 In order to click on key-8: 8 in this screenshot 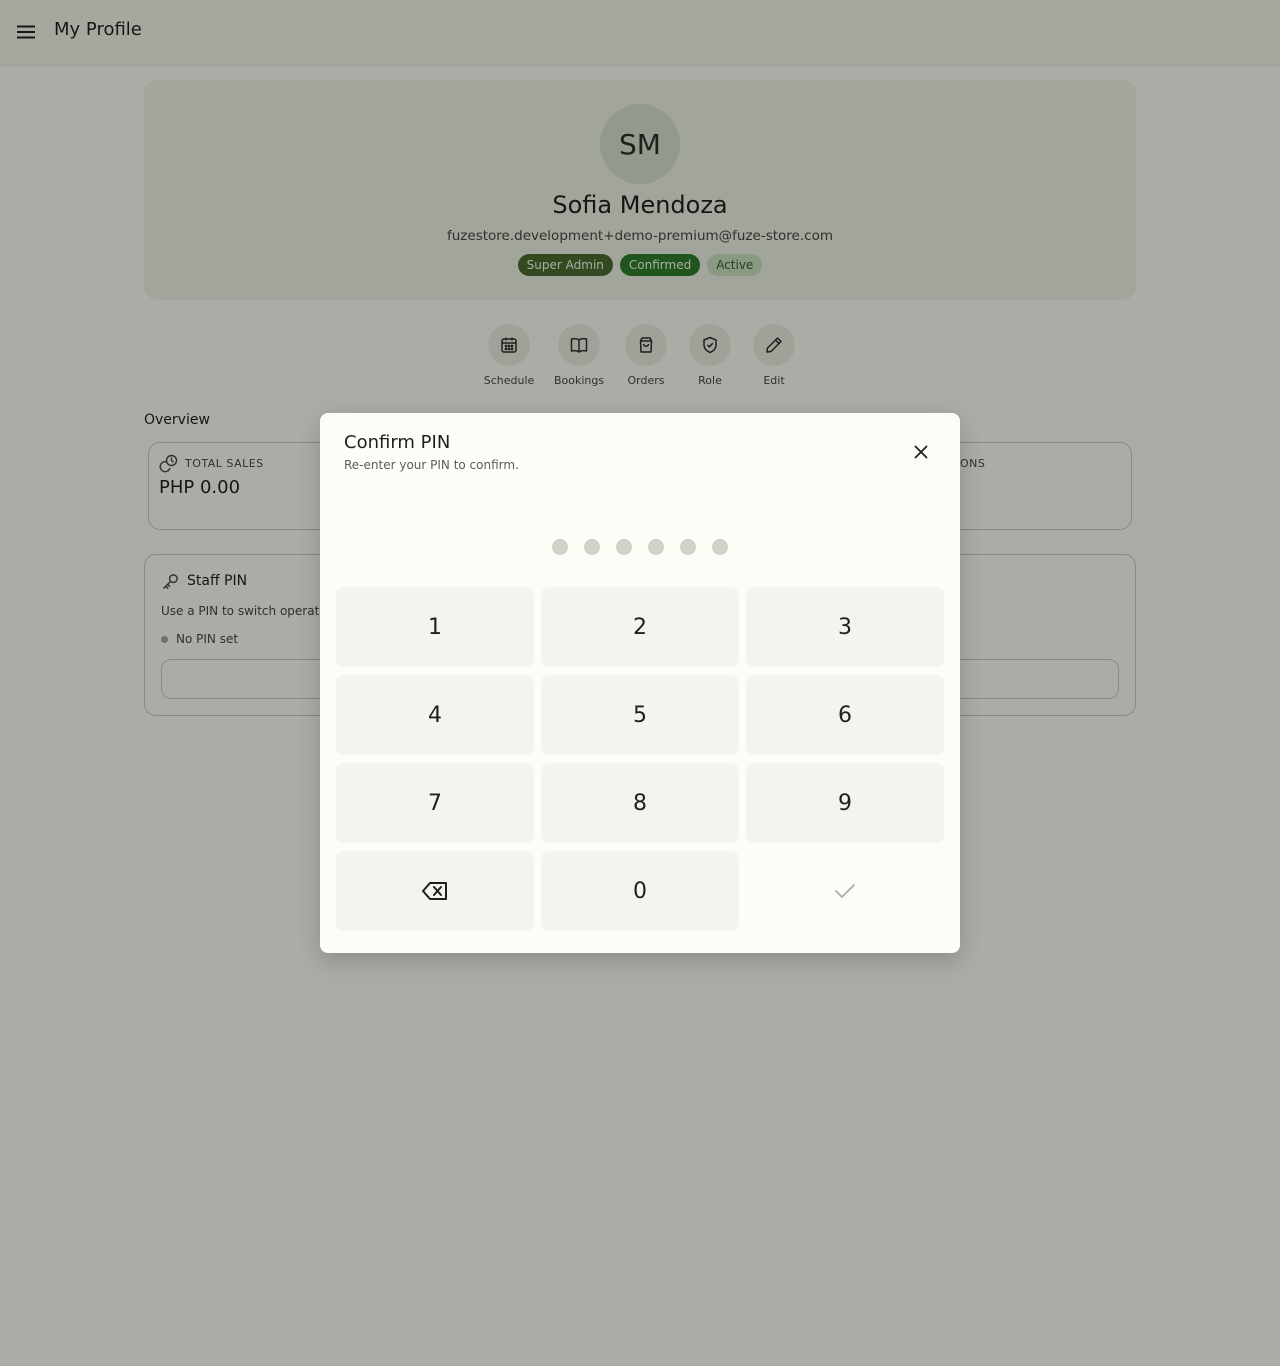, I will do `click(640, 803)`.